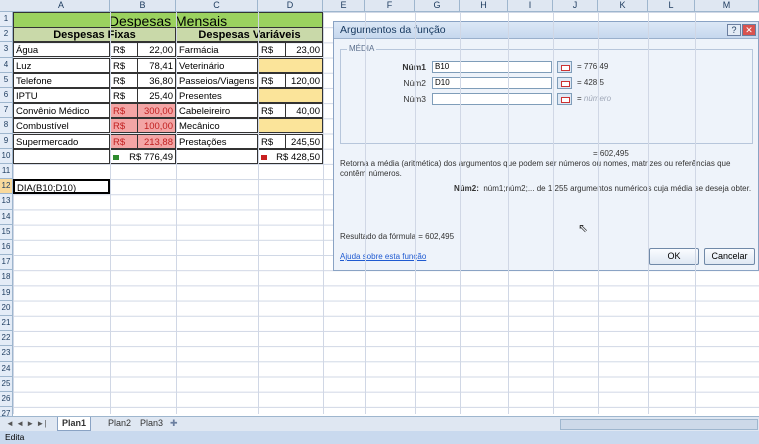 The width and height of the screenshot is (759, 444). I want to click on row-header-12: 12, so click(6, 187).